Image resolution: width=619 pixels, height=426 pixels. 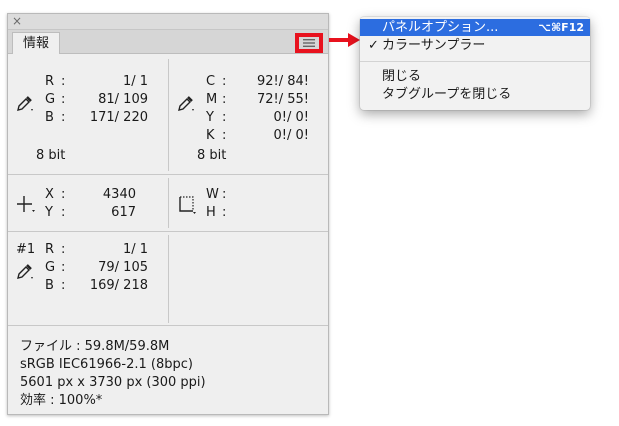 What do you see at coordinates (123, 99) in the screenshot?
I see `value-g: 81/ 109` at bounding box center [123, 99].